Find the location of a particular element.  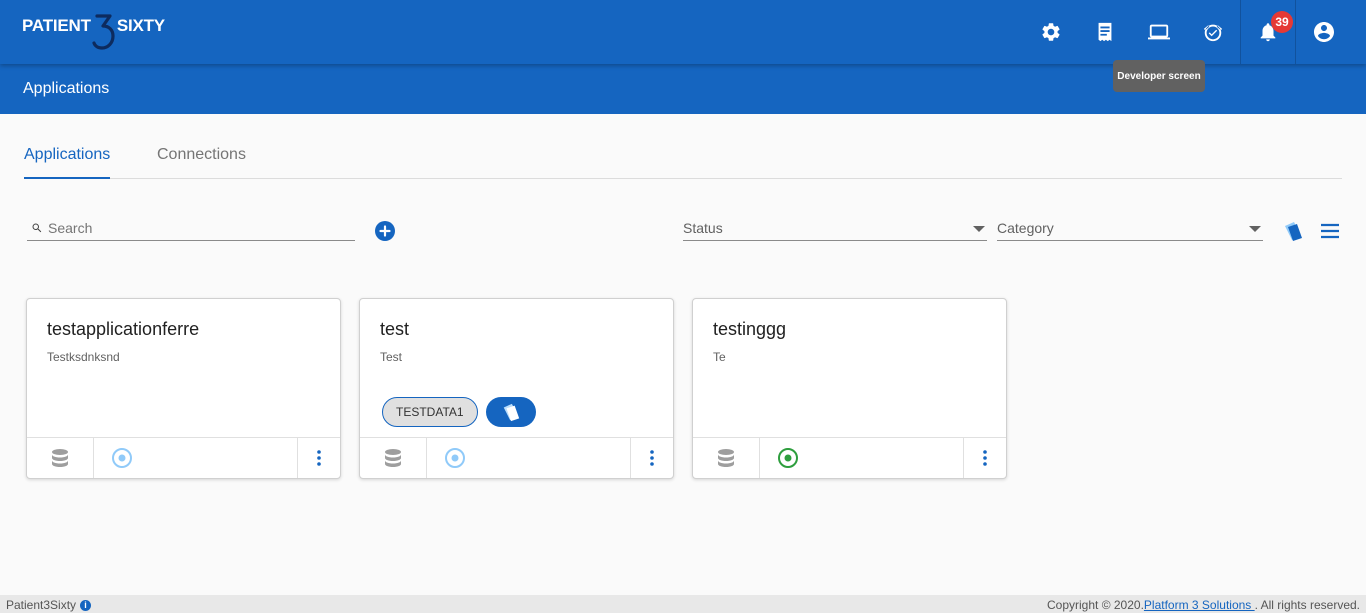

account-circle-icon is located at coordinates (1323, 32).